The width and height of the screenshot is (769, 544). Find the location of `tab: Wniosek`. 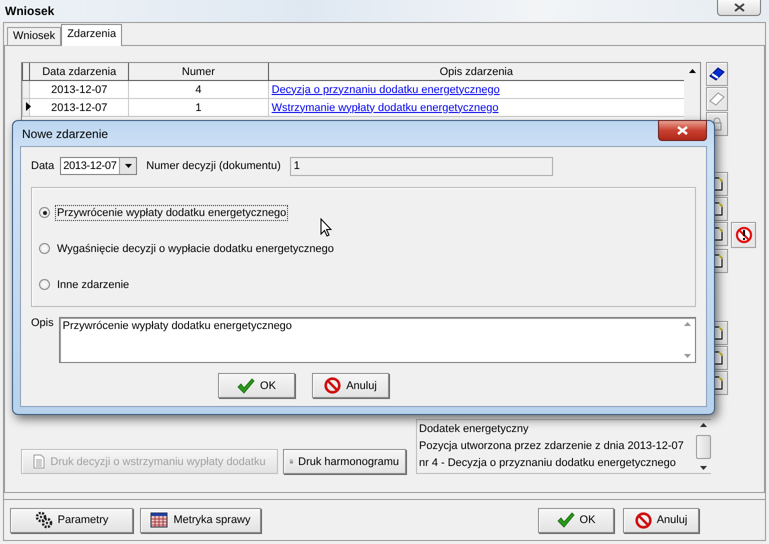

tab: Wniosek is located at coordinates (34, 36).